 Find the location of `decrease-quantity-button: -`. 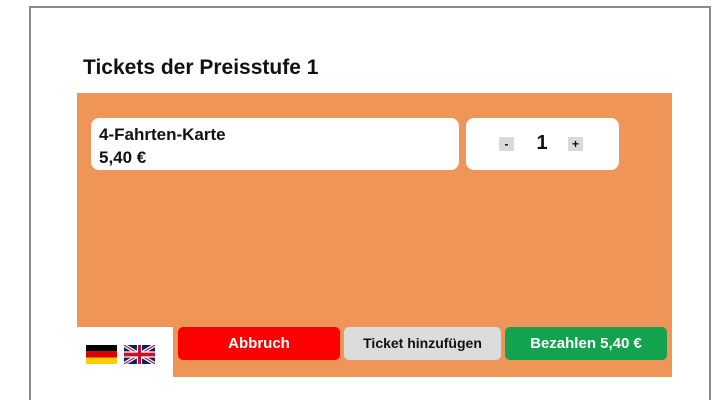

decrease-quantity-button: - is located at coordinates (506, 144).